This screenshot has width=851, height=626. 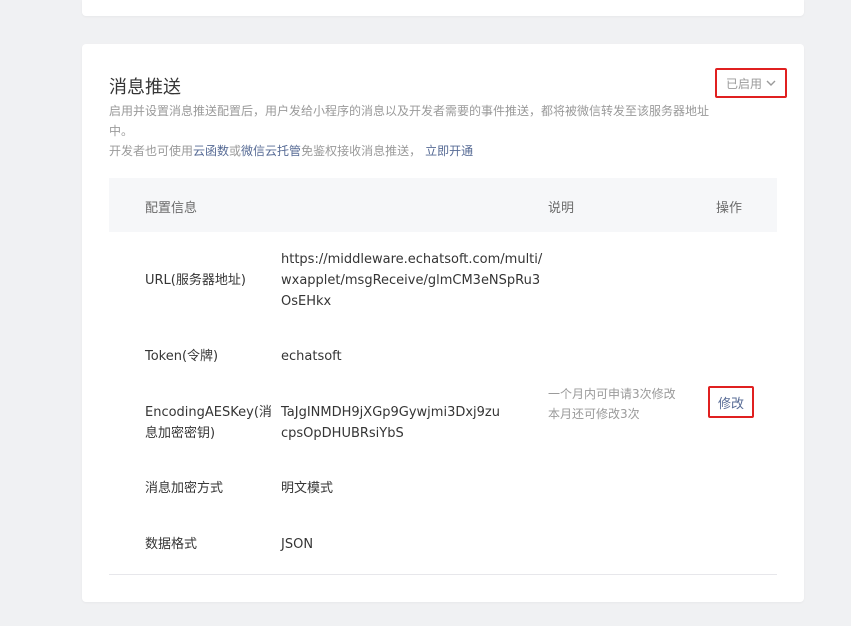 I want to click on table-header: 配置信息 说明 操作, so click(x=443, y=205).